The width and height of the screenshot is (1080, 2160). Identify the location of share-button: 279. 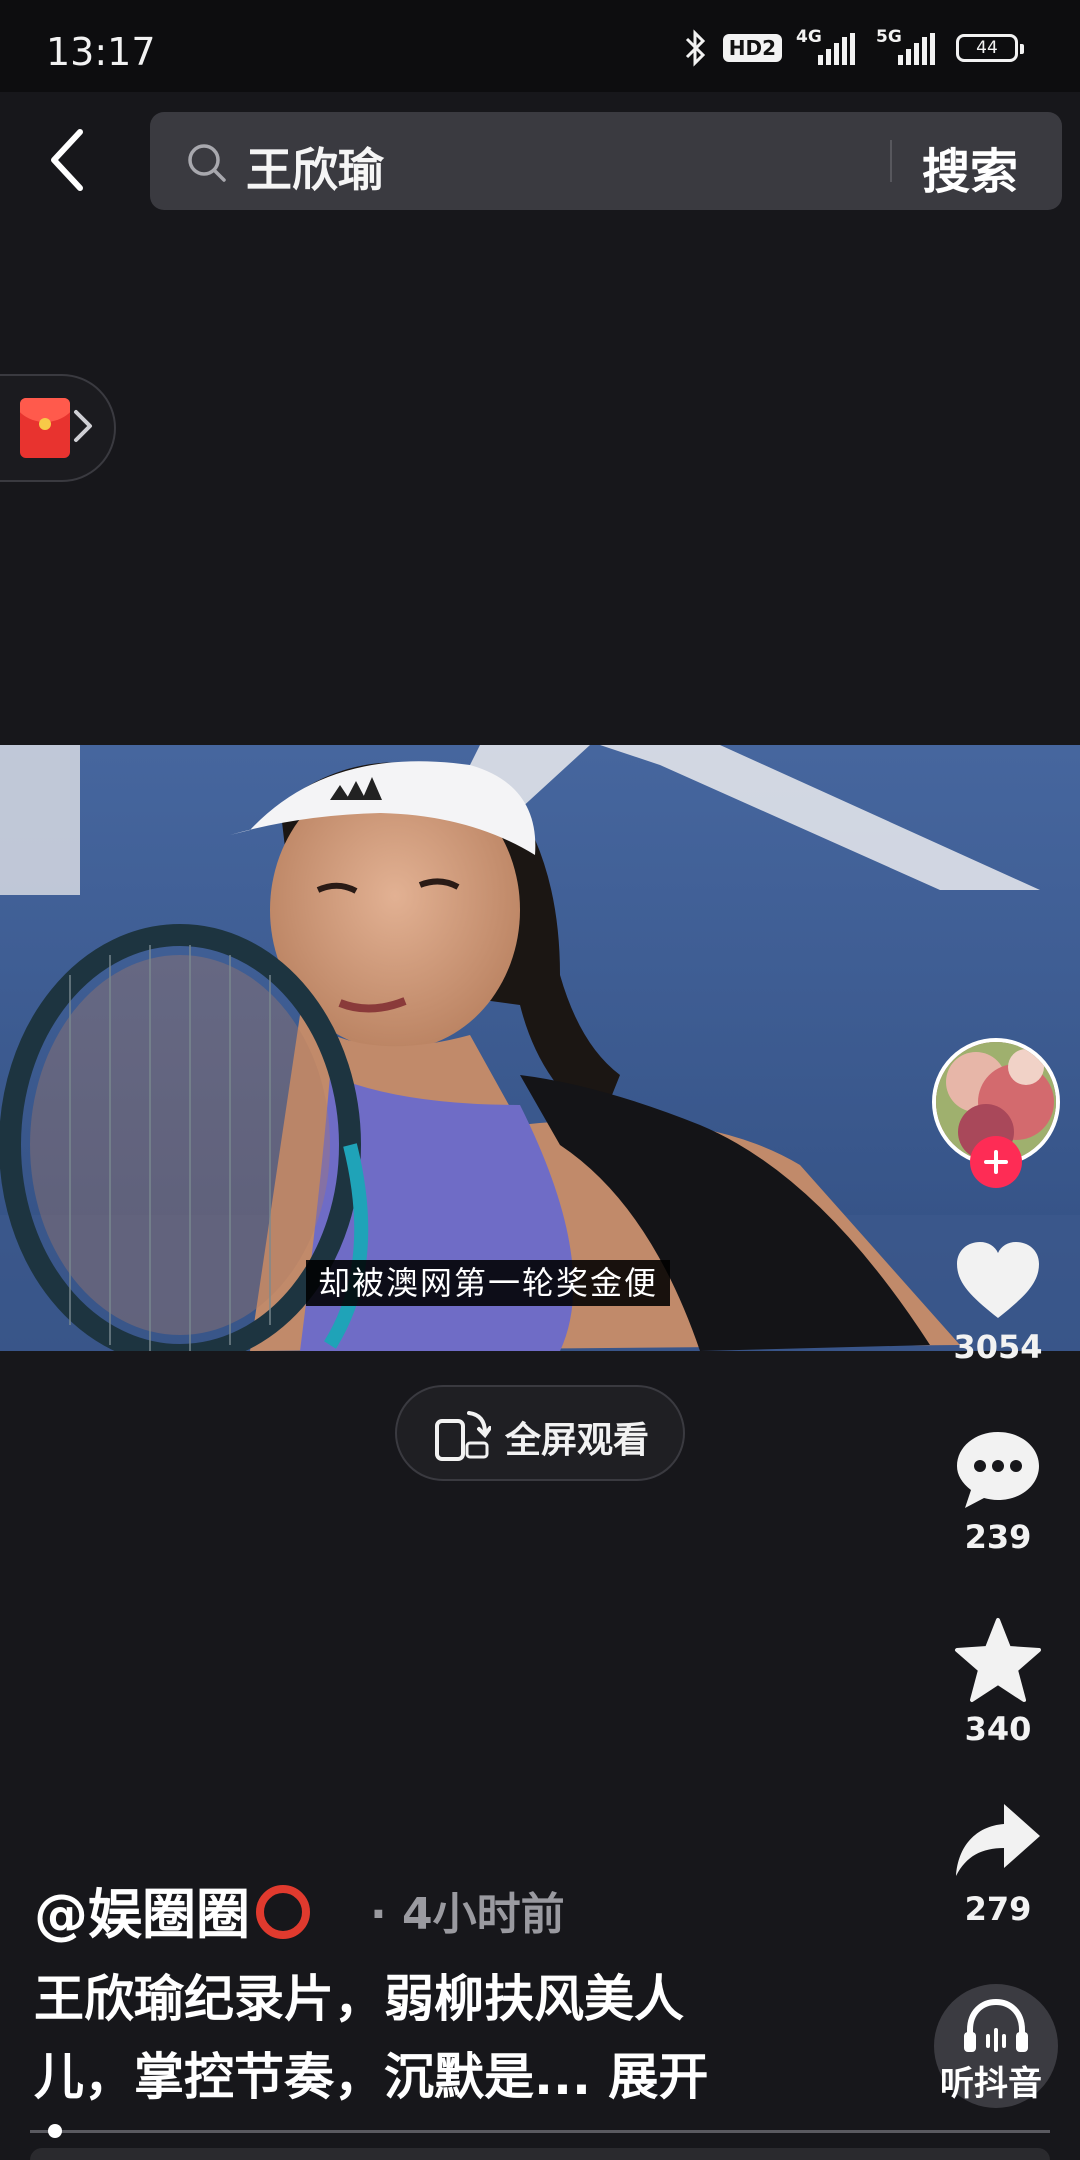
(998, 1864).